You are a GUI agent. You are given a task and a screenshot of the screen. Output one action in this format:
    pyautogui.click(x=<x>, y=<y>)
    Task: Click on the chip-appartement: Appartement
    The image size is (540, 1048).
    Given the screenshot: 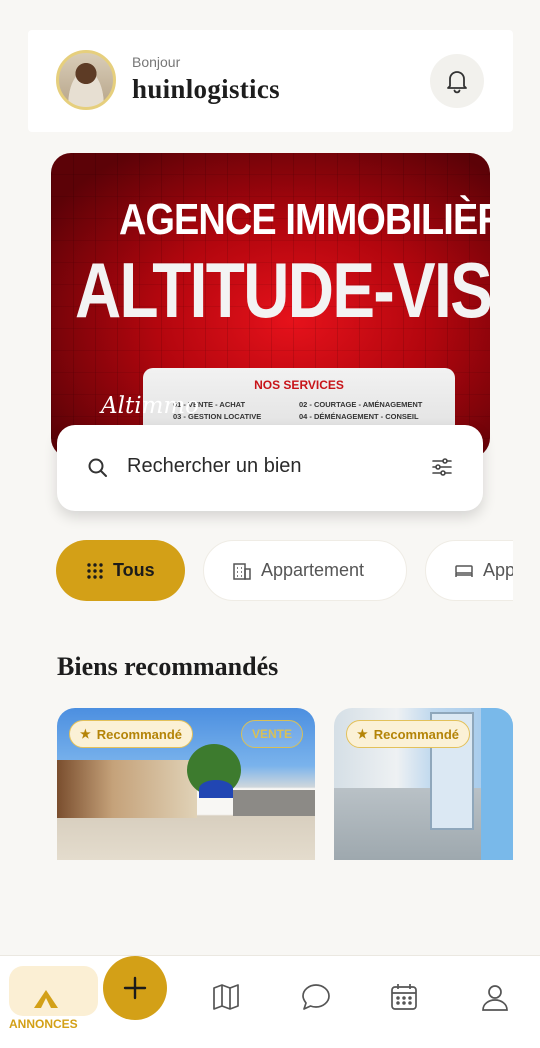 What is the action you would take?
    pyautogui.click(x=305, y=570)
    